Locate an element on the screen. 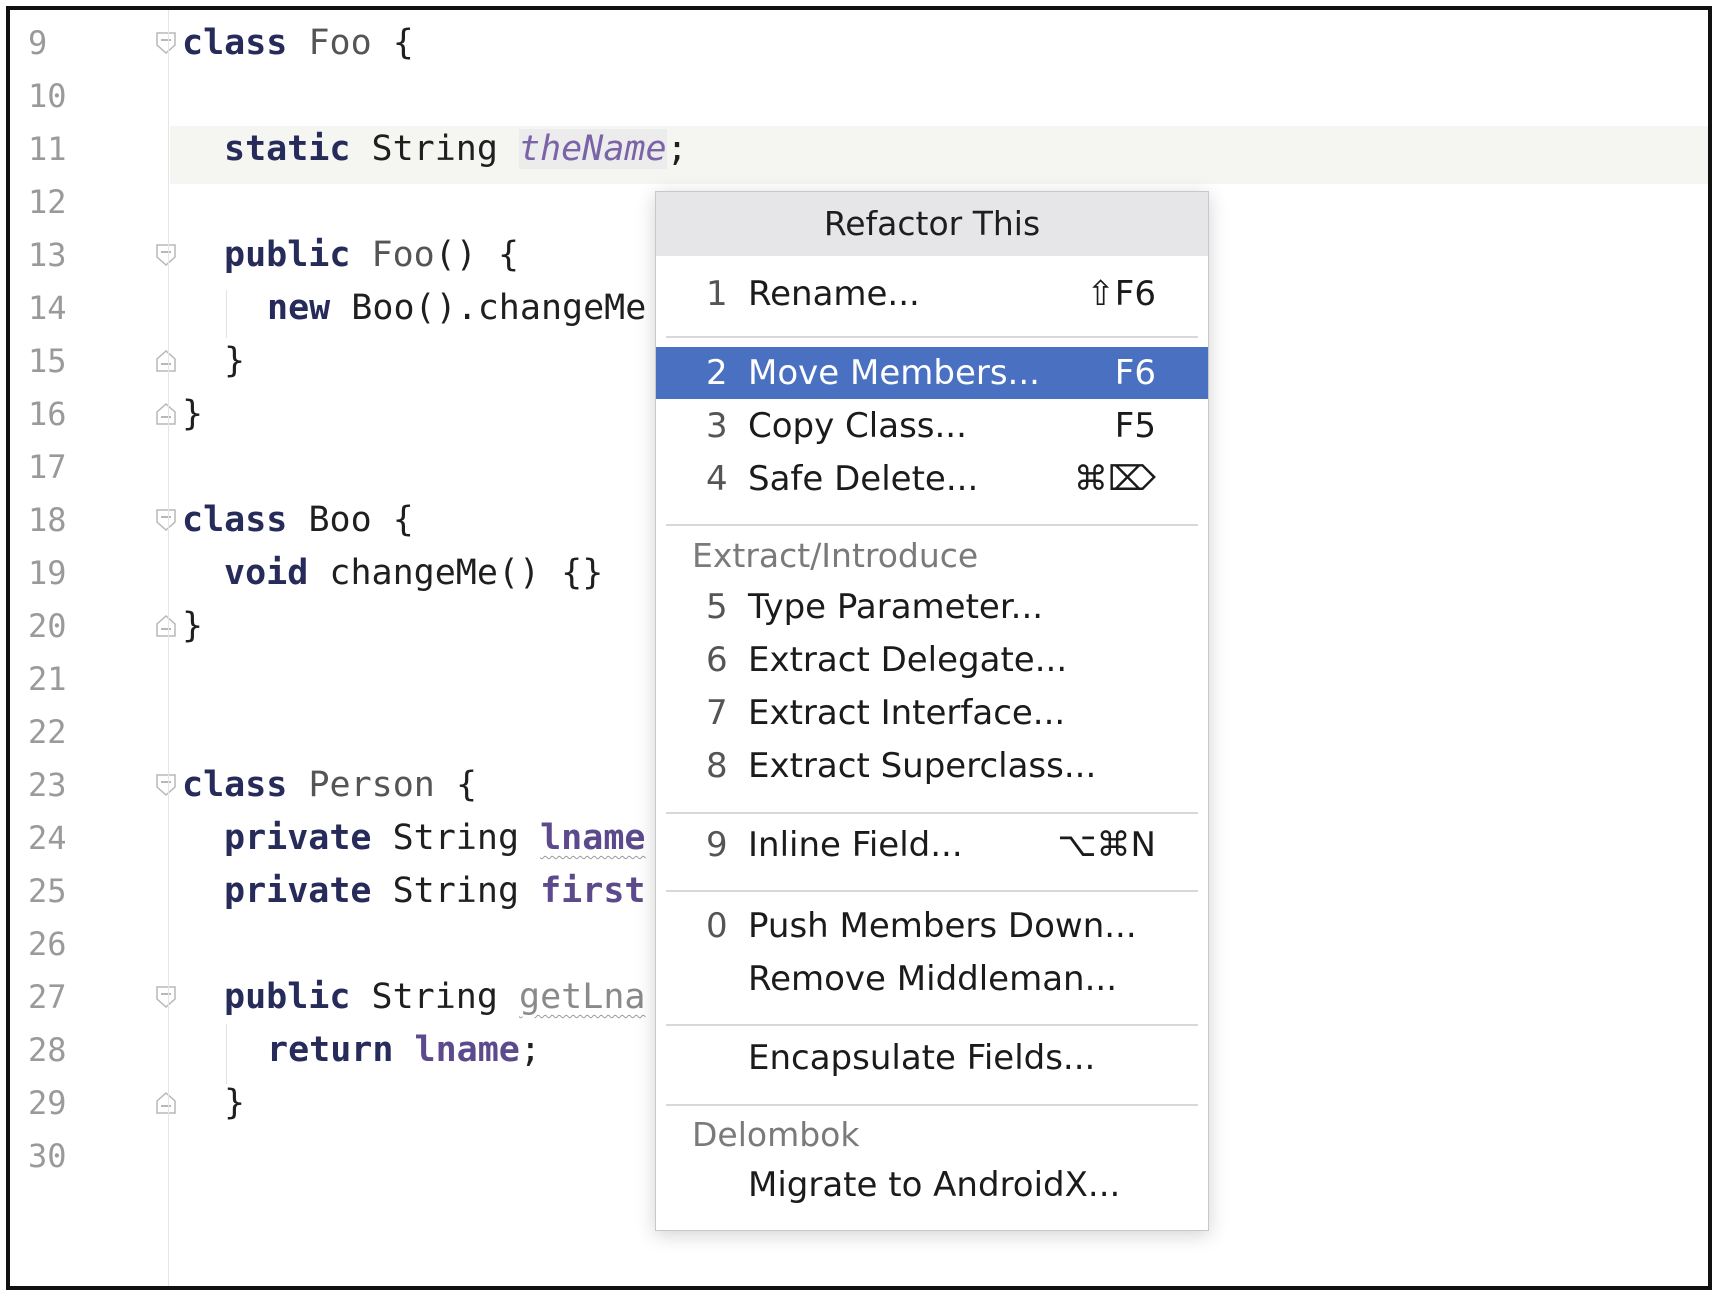 The width and height of the screenshot is (1725, 1299). line-number: 16 is located at coordinates (47, 414).